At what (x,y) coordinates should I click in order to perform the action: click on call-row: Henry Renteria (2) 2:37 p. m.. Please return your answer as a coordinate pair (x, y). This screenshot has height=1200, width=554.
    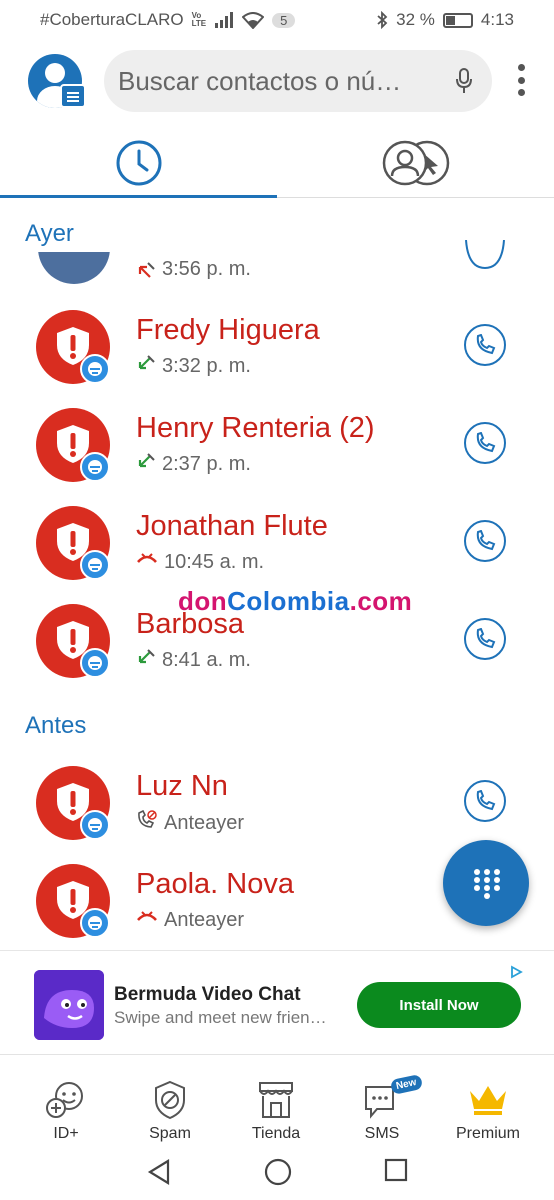
    Looking at the image, I should click on (277, 443).